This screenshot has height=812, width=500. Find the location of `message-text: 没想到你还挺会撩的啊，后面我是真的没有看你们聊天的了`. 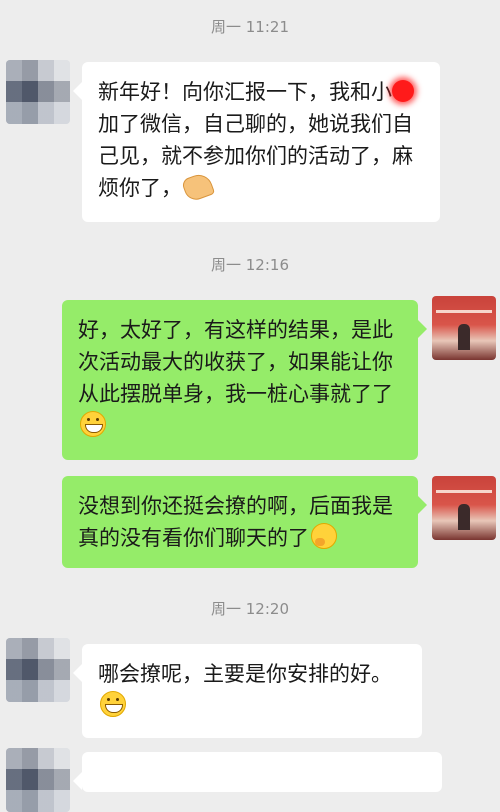

message-text: 没想到你还挺会撩的啊，后面我是真的没有看你们聊天的了 is located at coordinates (235, 522).